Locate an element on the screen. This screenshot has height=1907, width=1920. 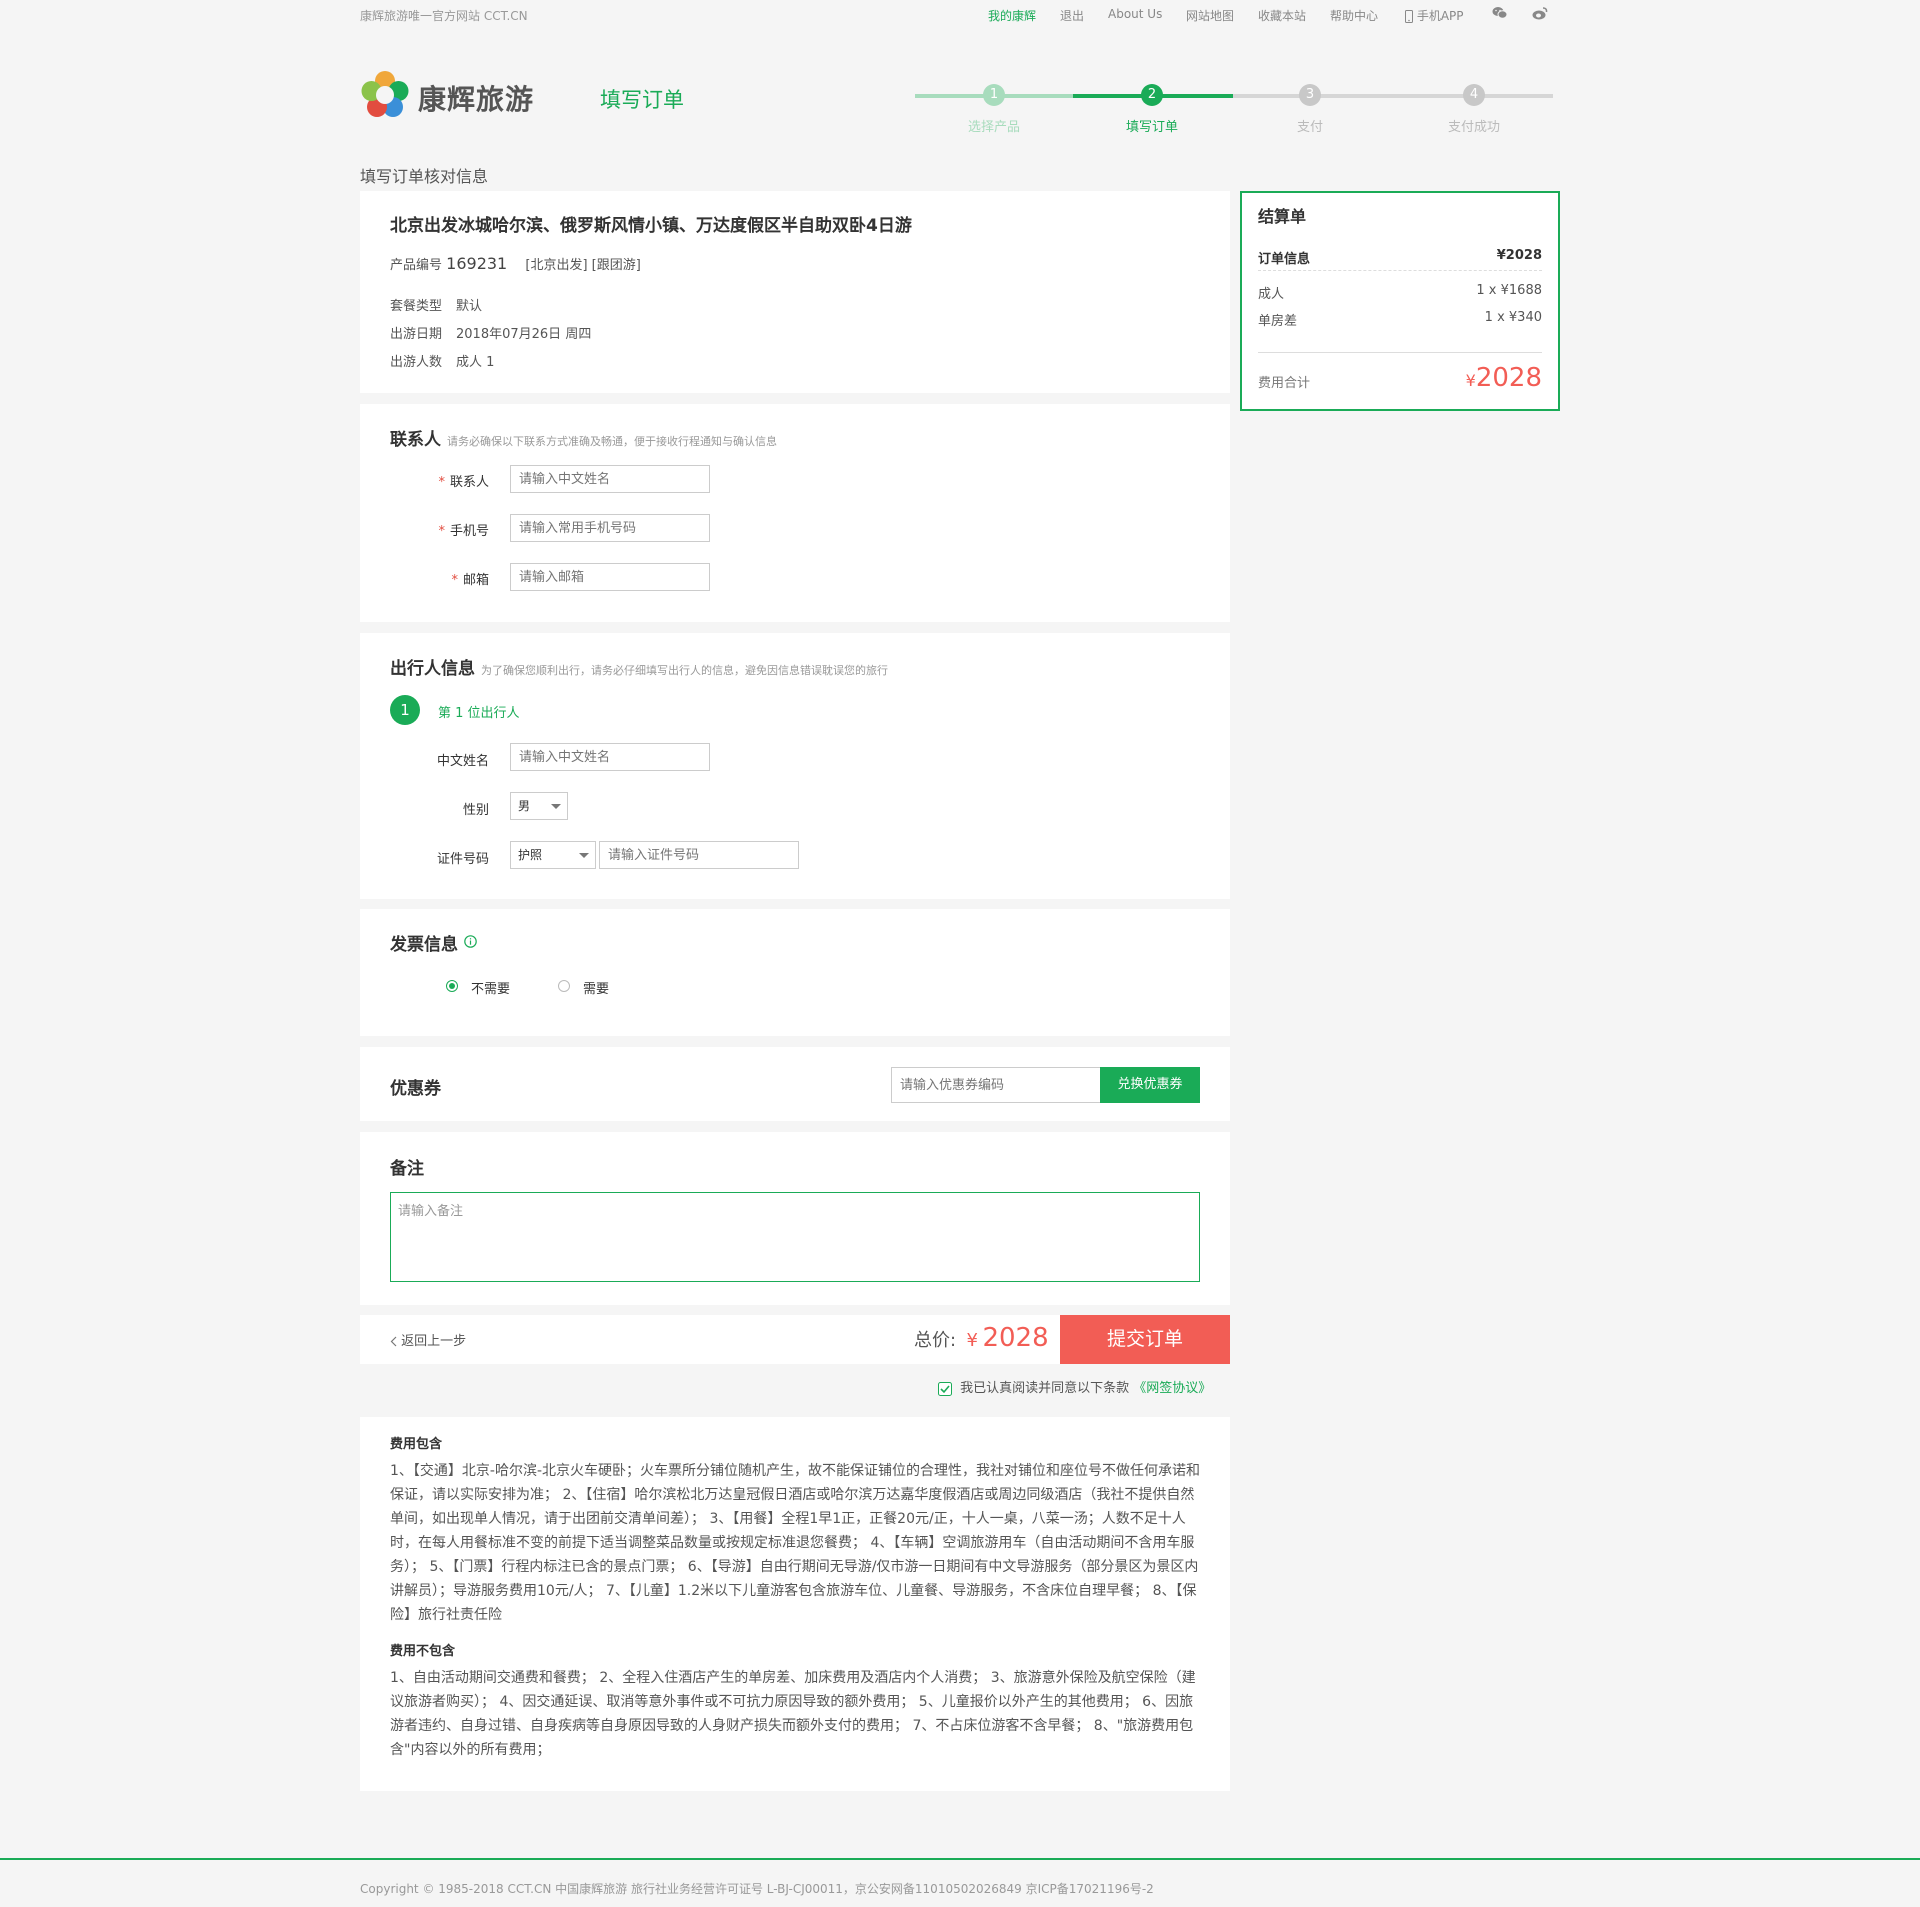
nav-sitemap: 网站地图 is located at coordinates (1210, 15).